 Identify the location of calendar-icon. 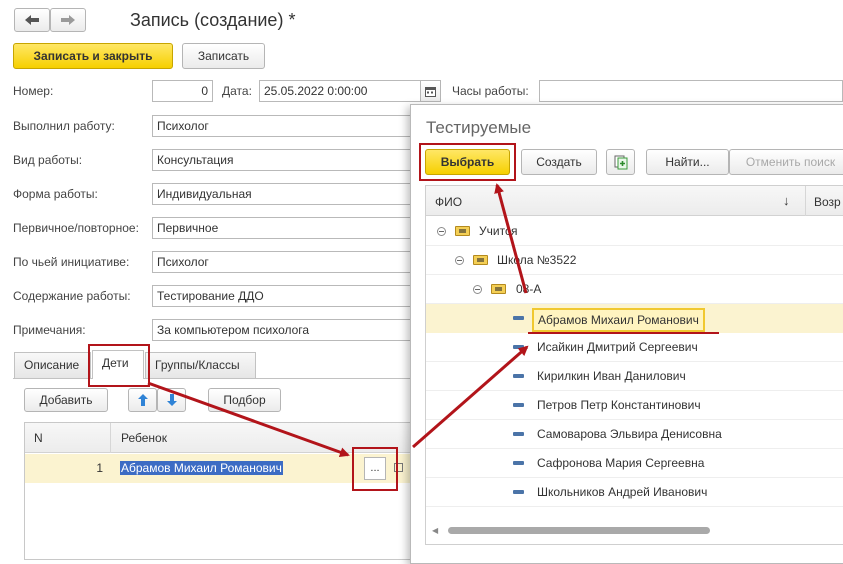
(430, 91).